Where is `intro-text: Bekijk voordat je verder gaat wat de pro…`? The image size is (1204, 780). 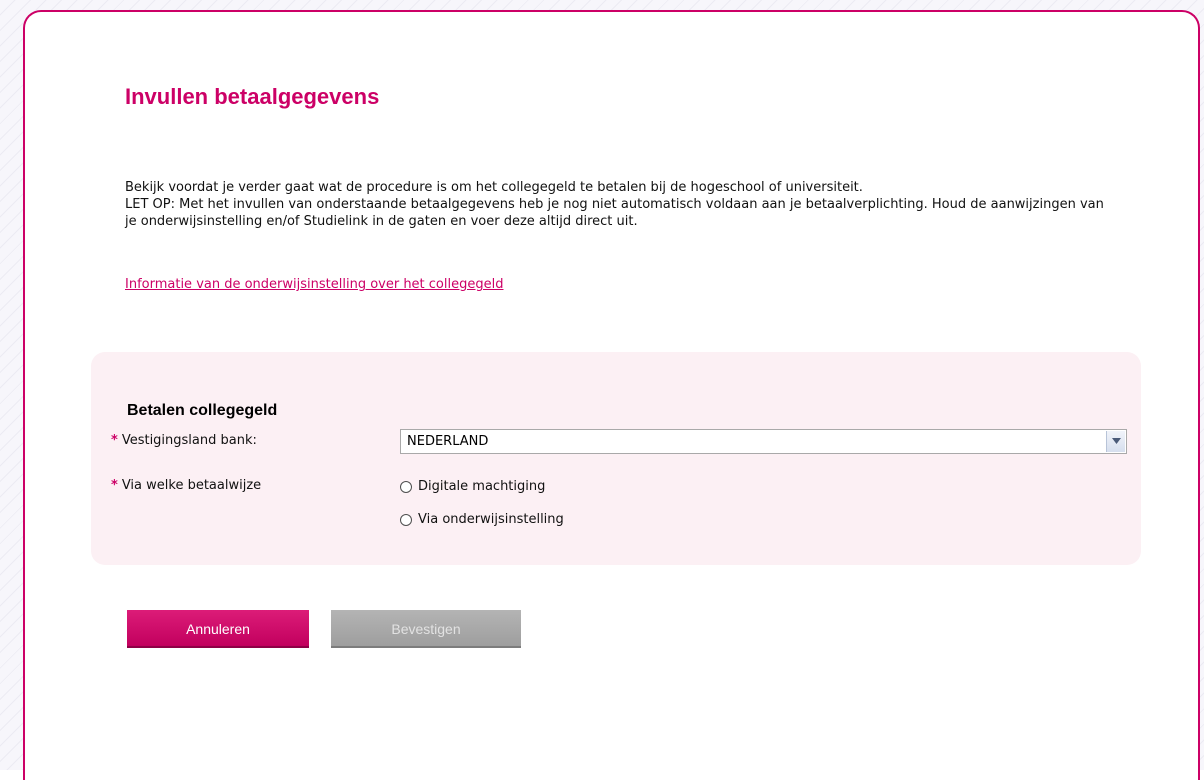 intro-text: Bekijk voordat je verder gaat wat de pro… is located at coordinates (620, 204).